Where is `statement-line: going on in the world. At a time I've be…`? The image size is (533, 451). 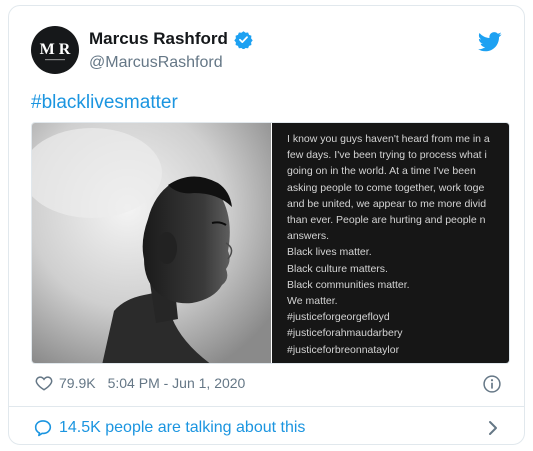 statement-line: going on in the world. At a time I've be… is located at coordinates (381, 171).